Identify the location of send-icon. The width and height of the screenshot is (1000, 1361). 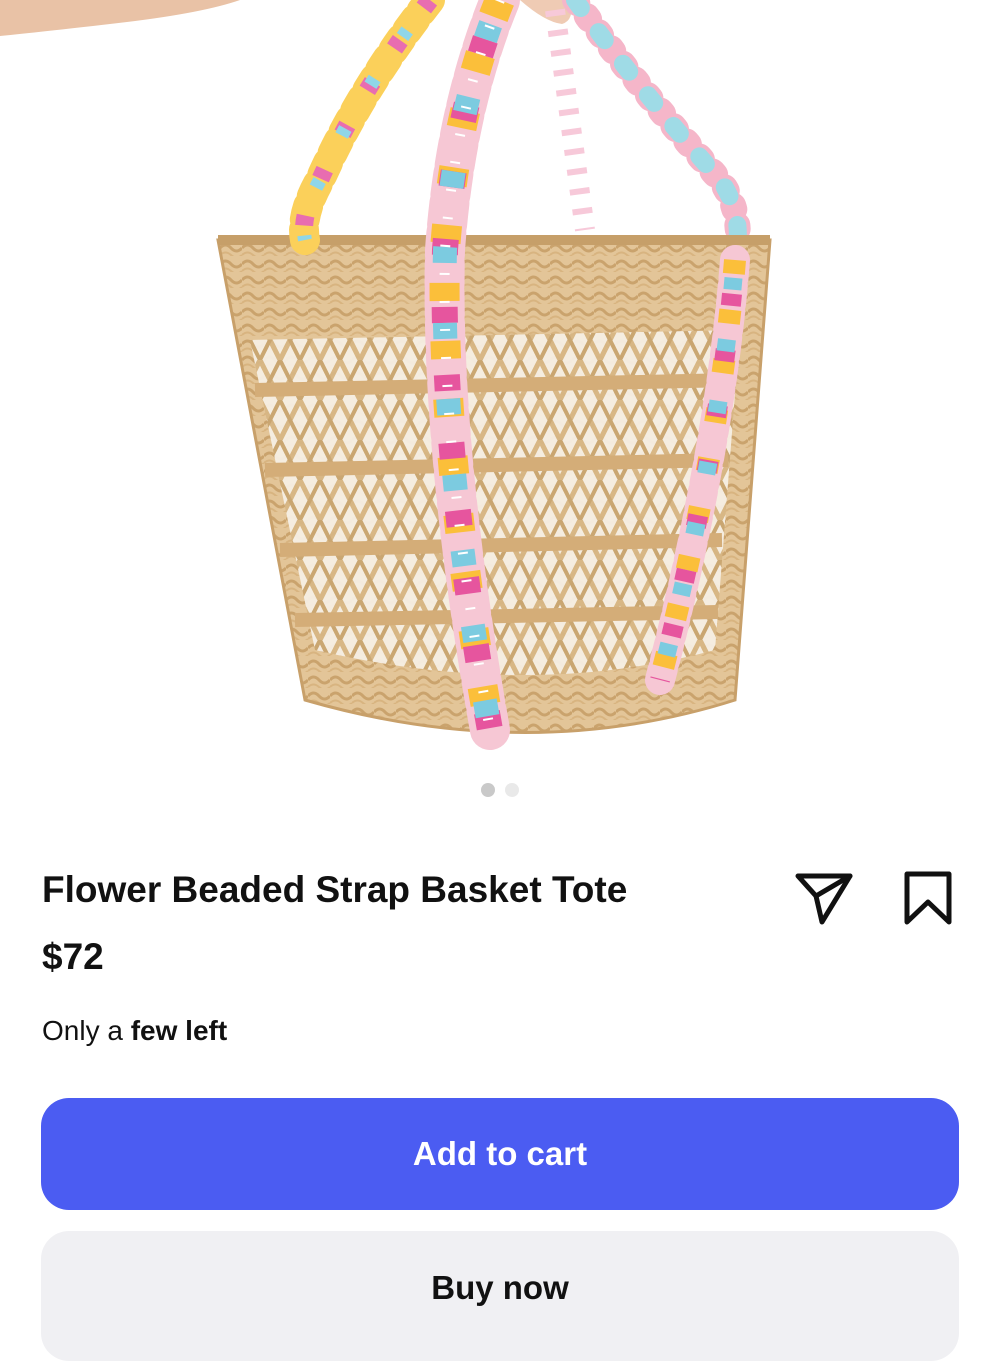
(824, 899).